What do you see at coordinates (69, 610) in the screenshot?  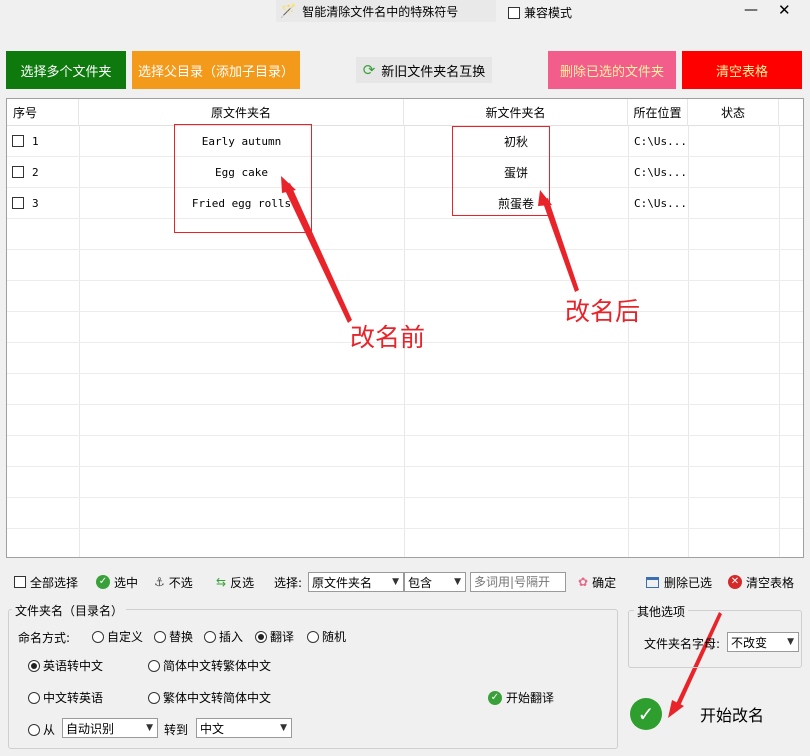 I see `folder-group-title: 文件夹名（目录名）` at bounding box center [69, 610].